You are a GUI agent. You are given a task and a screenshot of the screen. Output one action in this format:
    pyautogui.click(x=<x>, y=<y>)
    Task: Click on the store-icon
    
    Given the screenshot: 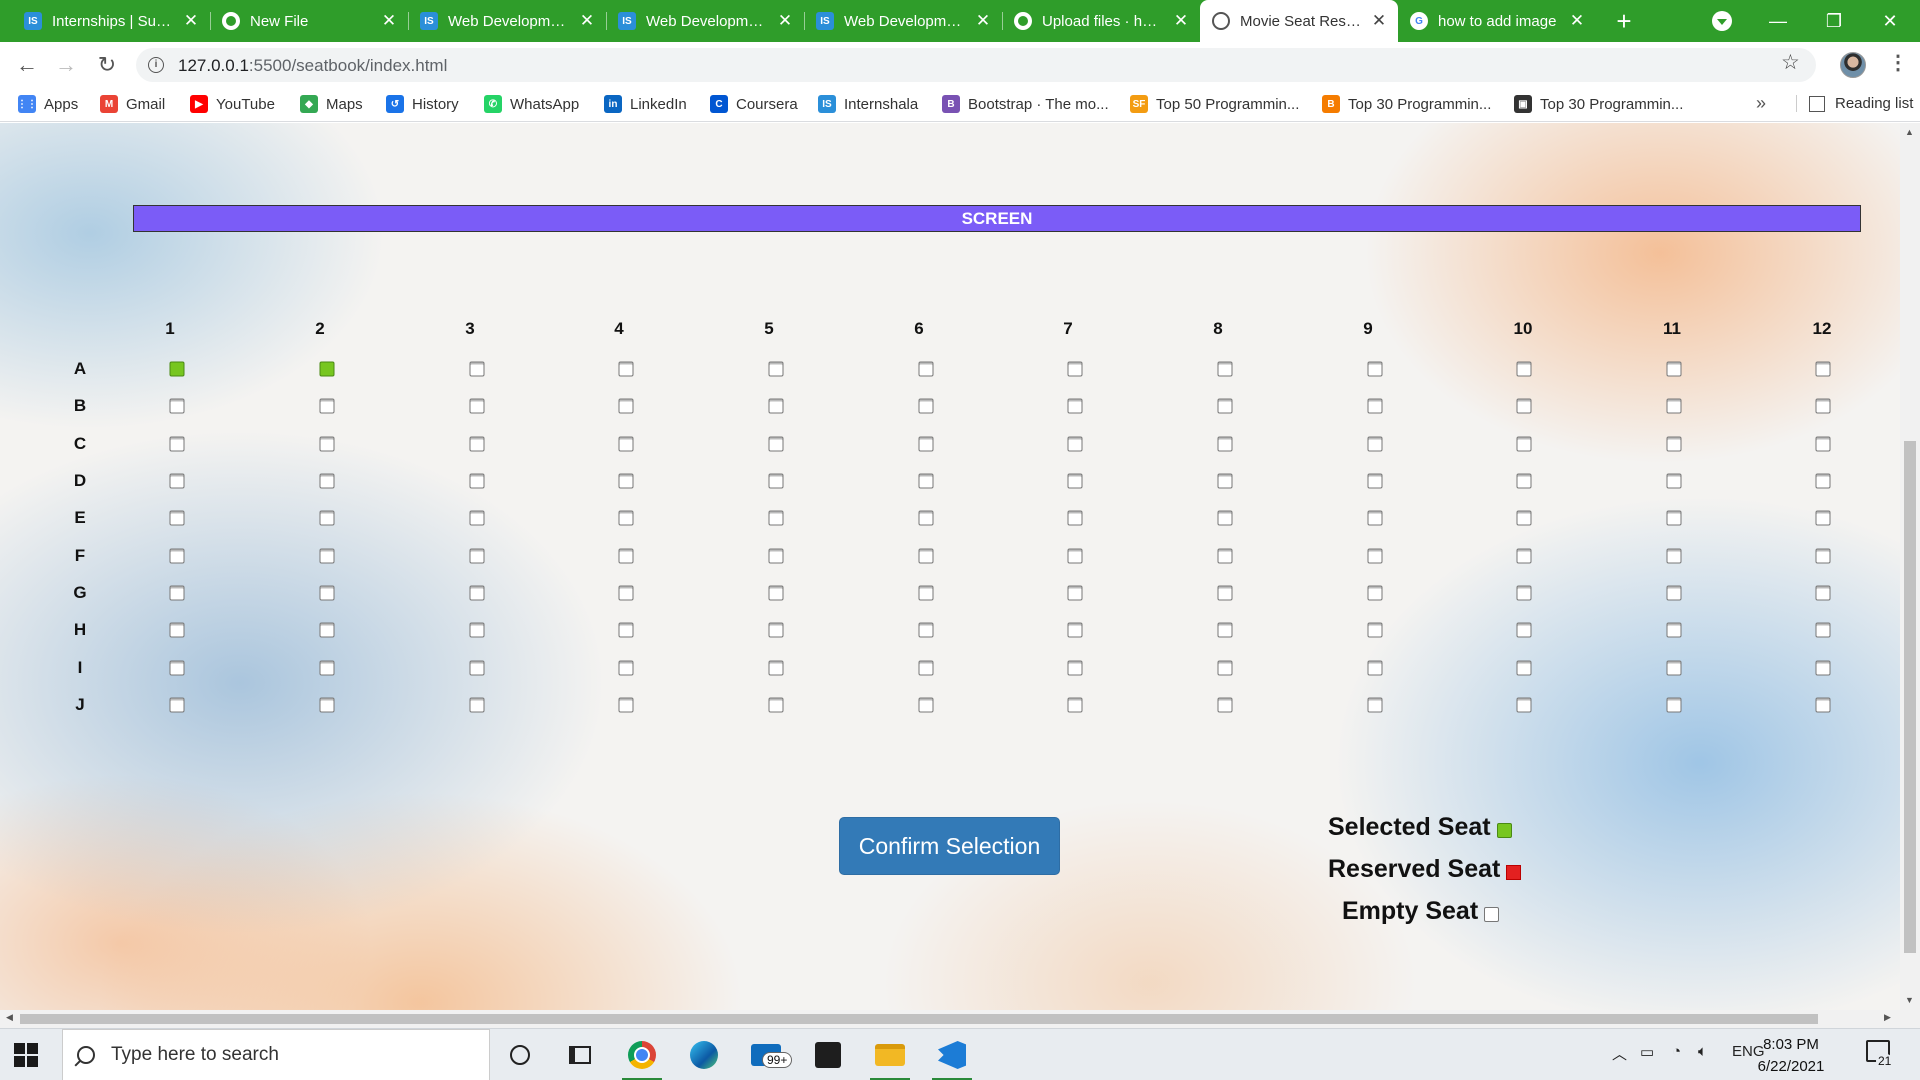 What is the action you would take?
    pyautogui.click(x=828, y=1055)
    